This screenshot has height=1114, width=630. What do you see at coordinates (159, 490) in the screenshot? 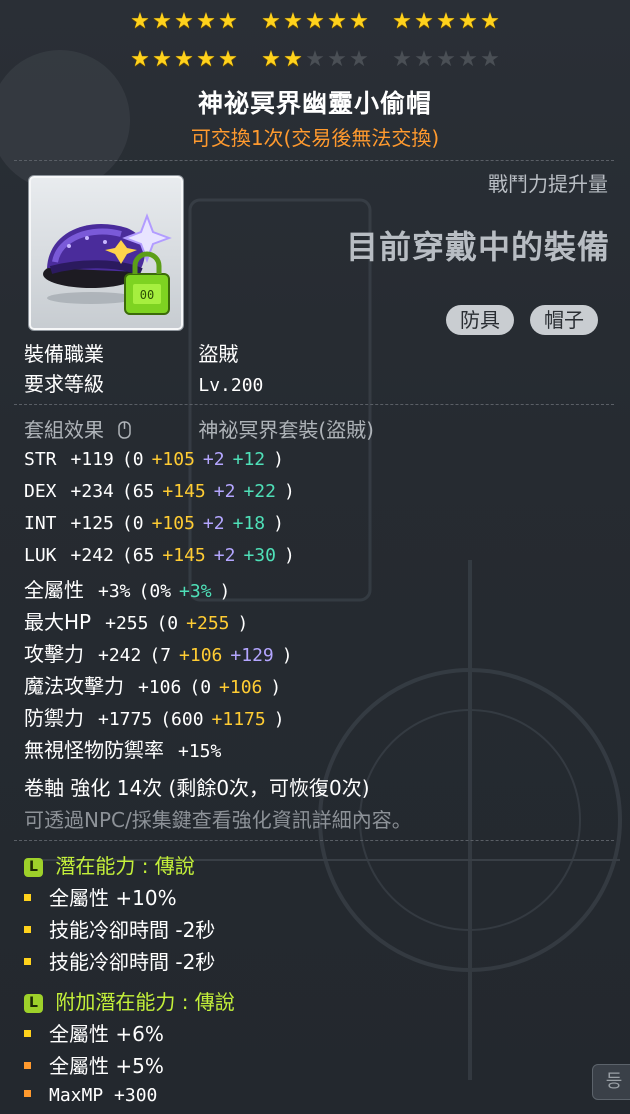
I see `stat-row: DEX +234 (65 +145 +2 +22)` at bounding box center [159, 490].